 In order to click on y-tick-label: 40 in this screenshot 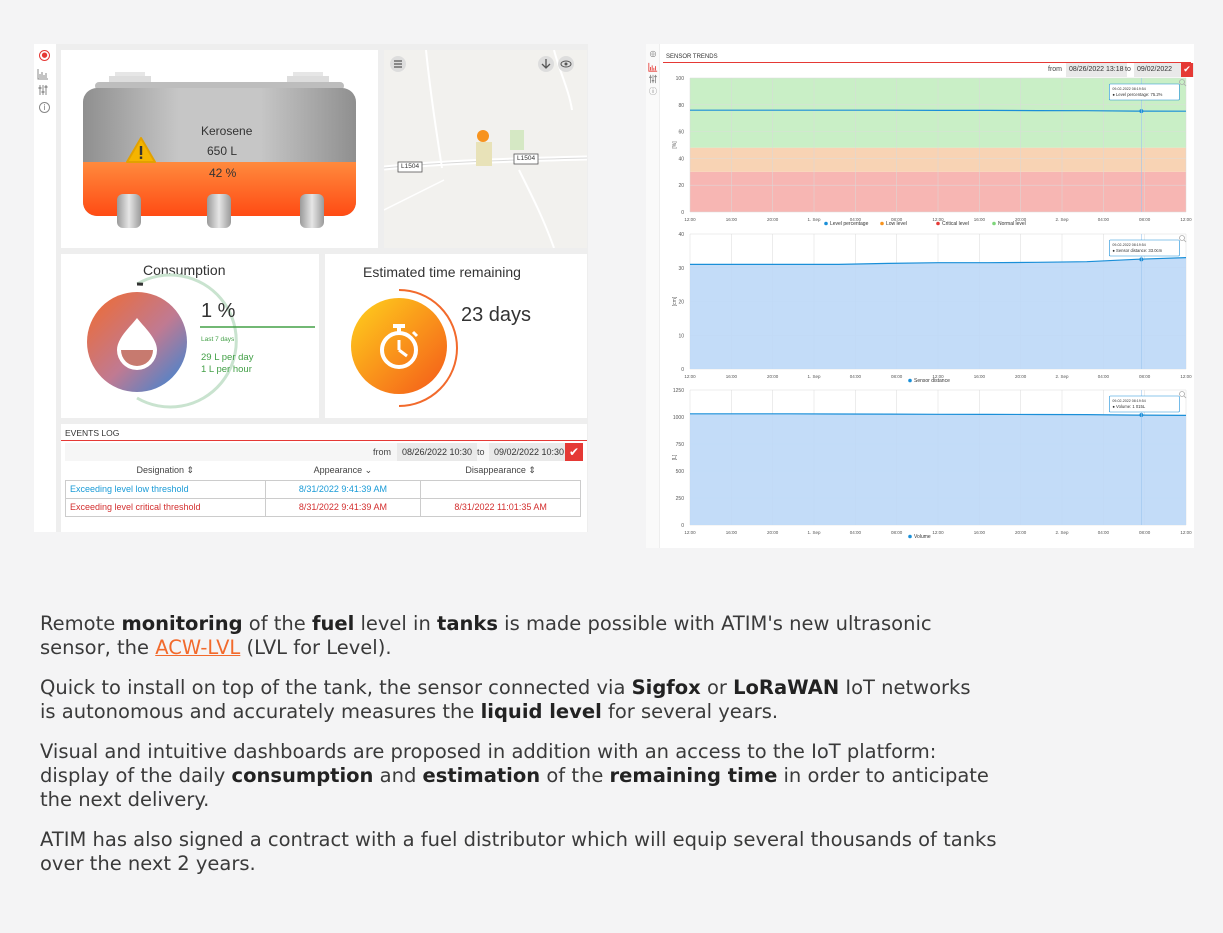, I will do `click(681, 235)`.